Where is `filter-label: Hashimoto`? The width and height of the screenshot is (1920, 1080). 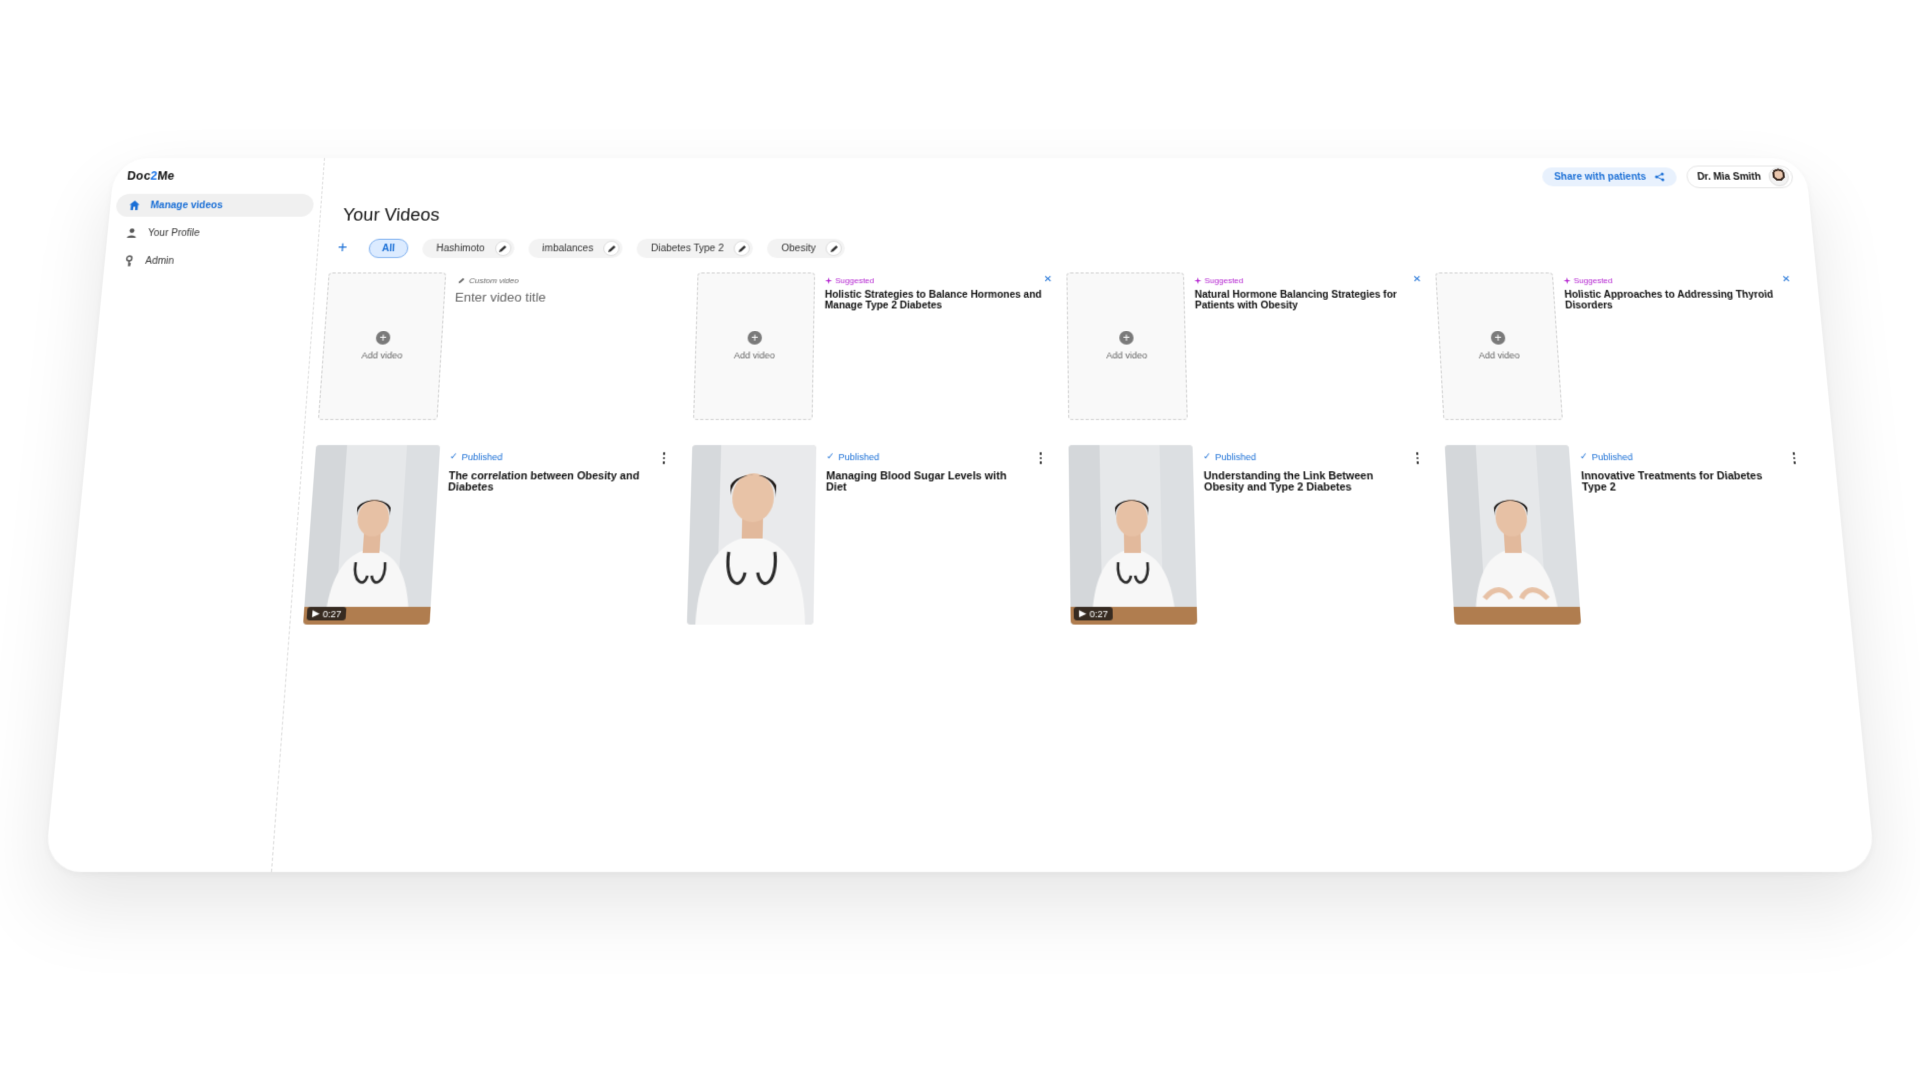 filter-label: Hashimoto is located at coordinates (460, 248).